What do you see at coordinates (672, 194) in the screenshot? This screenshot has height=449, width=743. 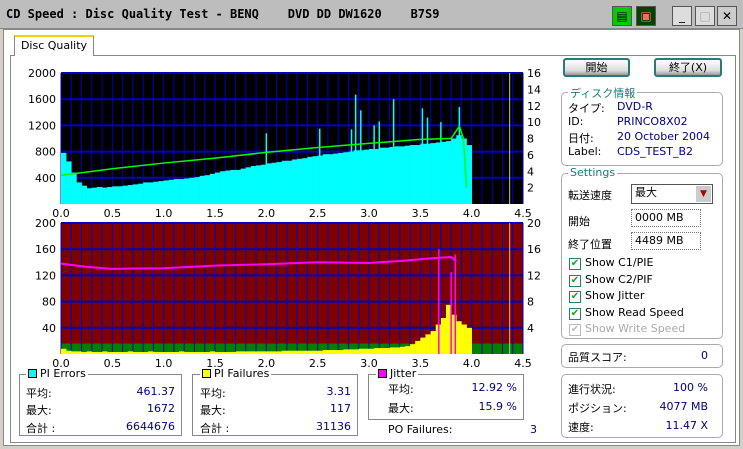 I see `speed-select: 最大 ▼` at bounding box center [672, 194].